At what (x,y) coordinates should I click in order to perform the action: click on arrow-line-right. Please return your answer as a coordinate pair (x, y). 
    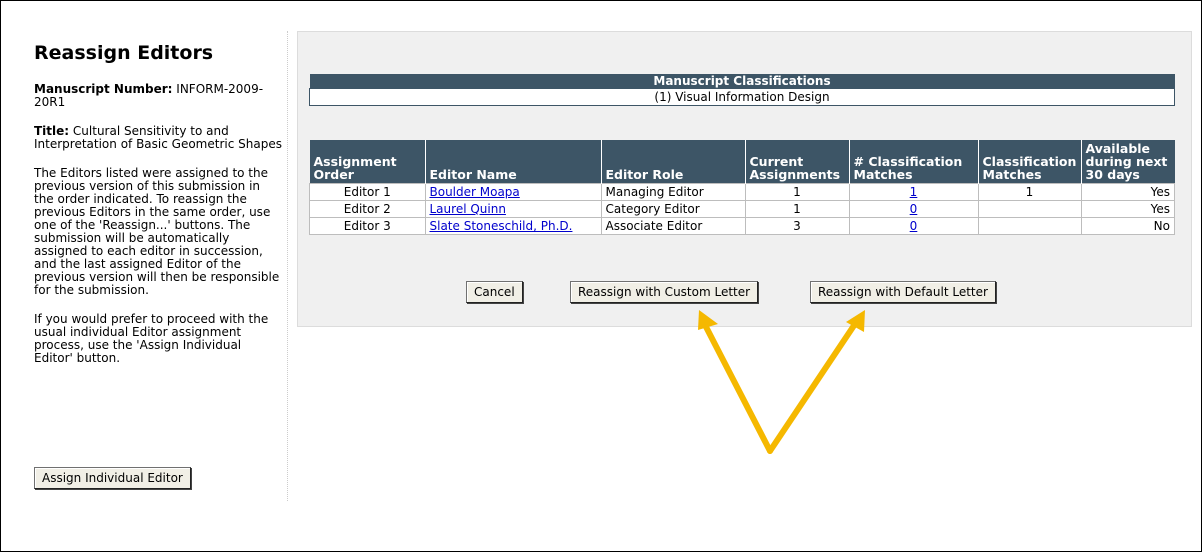
    Looking at the image, I should click on (813, 386).